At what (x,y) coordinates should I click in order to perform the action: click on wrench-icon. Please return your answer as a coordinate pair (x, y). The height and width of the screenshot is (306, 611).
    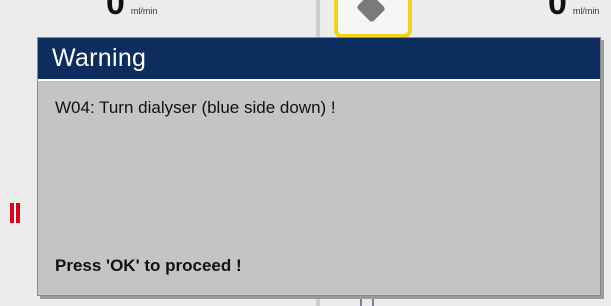
    Looking at the image, I should click on (371, 11).